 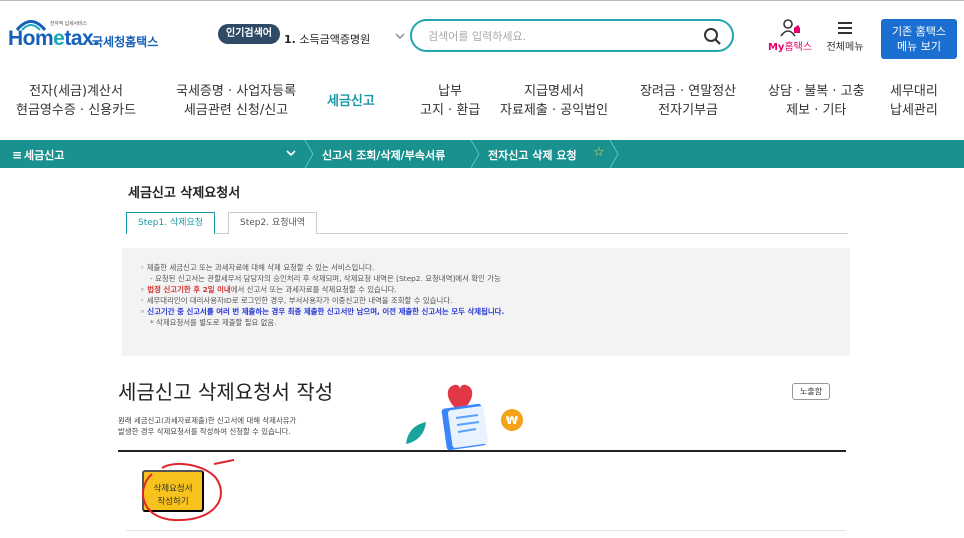 I want to click on hamburger-icon, so click(x=845, y=28).